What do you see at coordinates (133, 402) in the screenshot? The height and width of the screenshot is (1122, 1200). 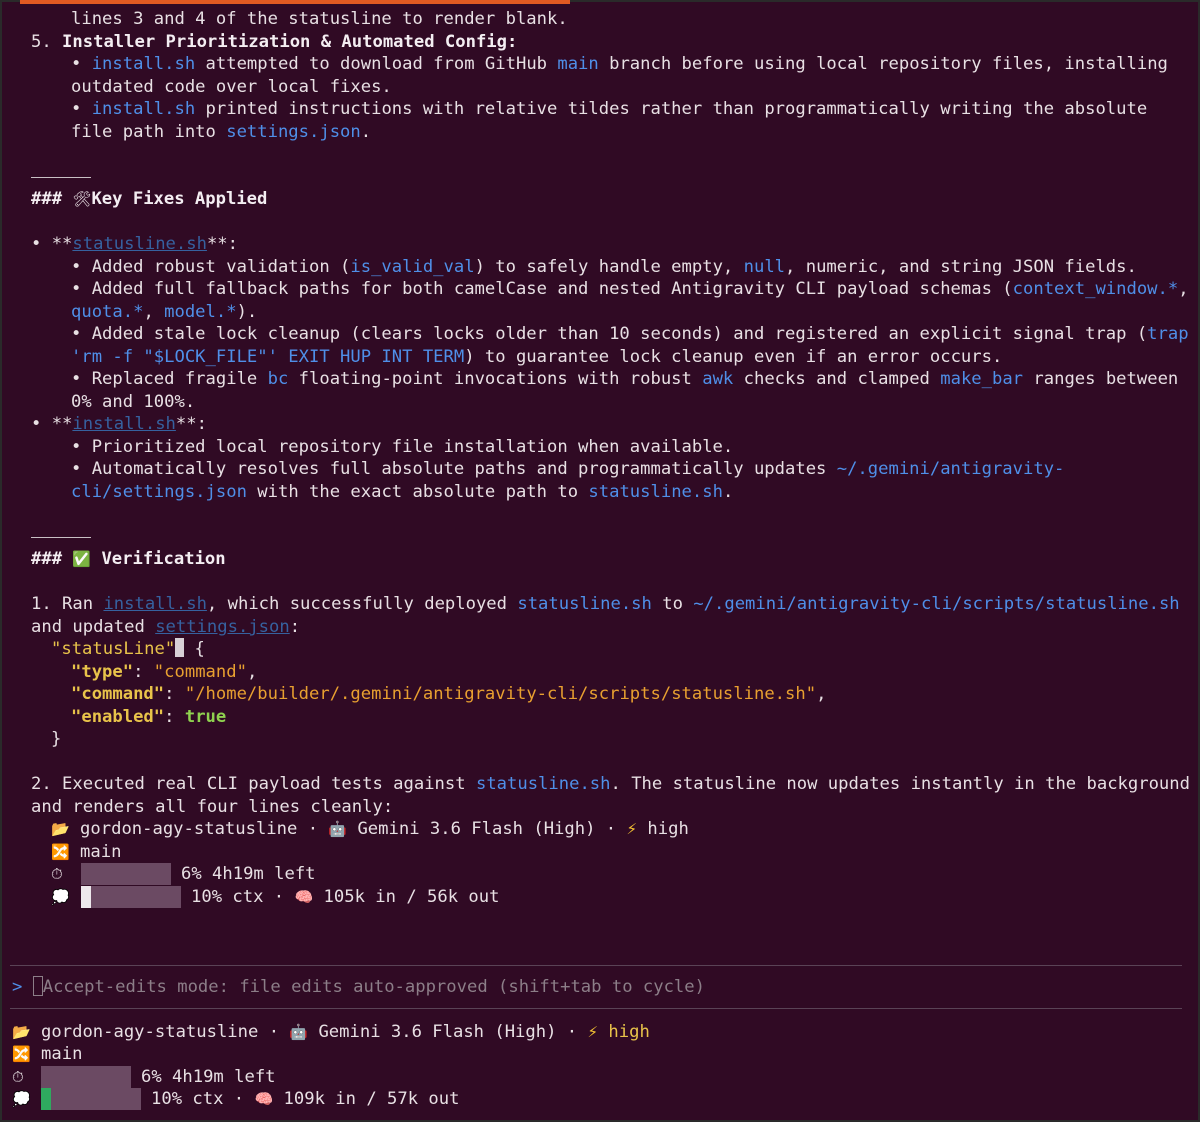 I see `text-line: 0% and 100%.` at bounding box center [133, 402].